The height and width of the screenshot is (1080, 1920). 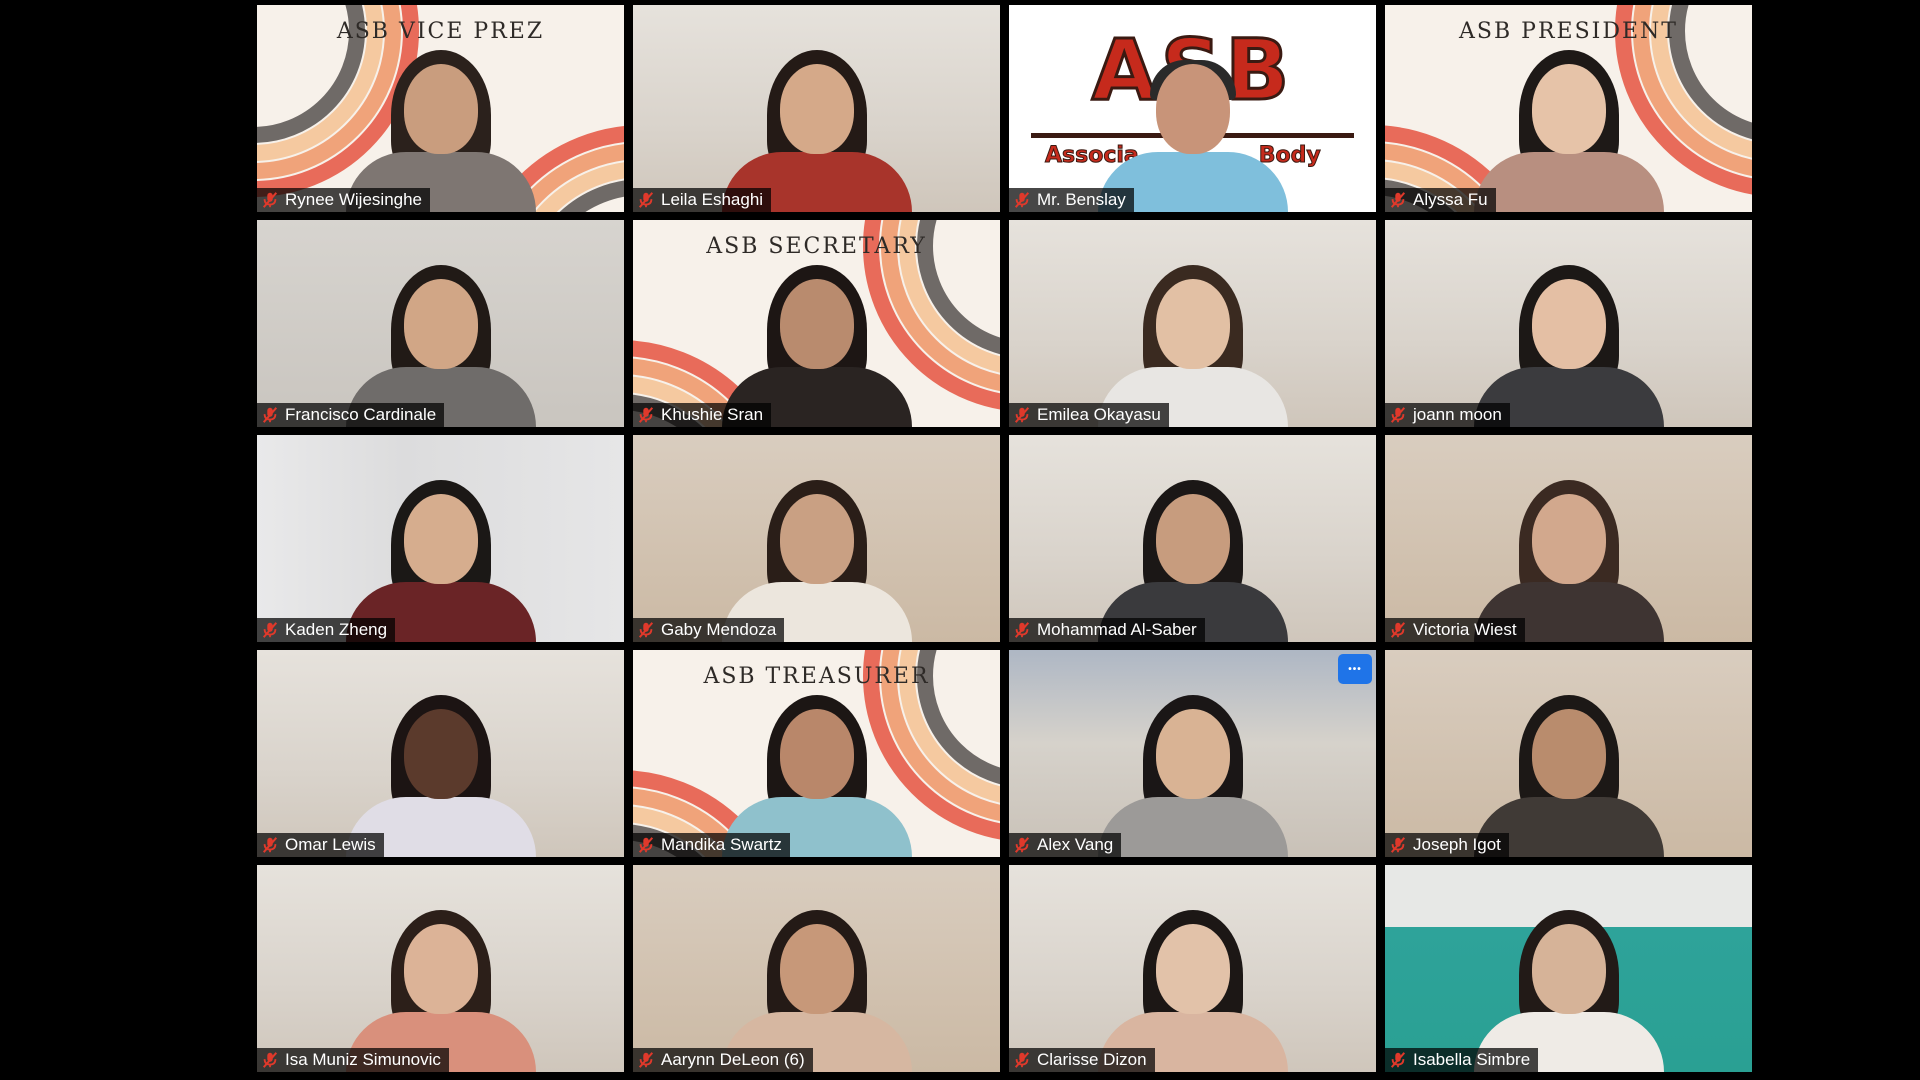 I want to click on participant-tile-clarisse-dizon: Clarisse Dizon, so click(x=1192, y=968).